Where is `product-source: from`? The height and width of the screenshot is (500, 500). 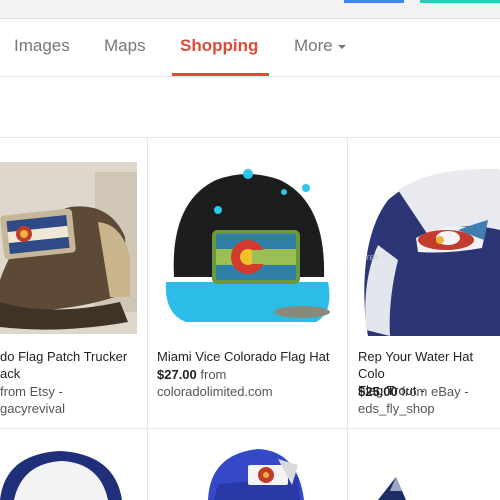
product-source: from is located at coordinates (213, 374).